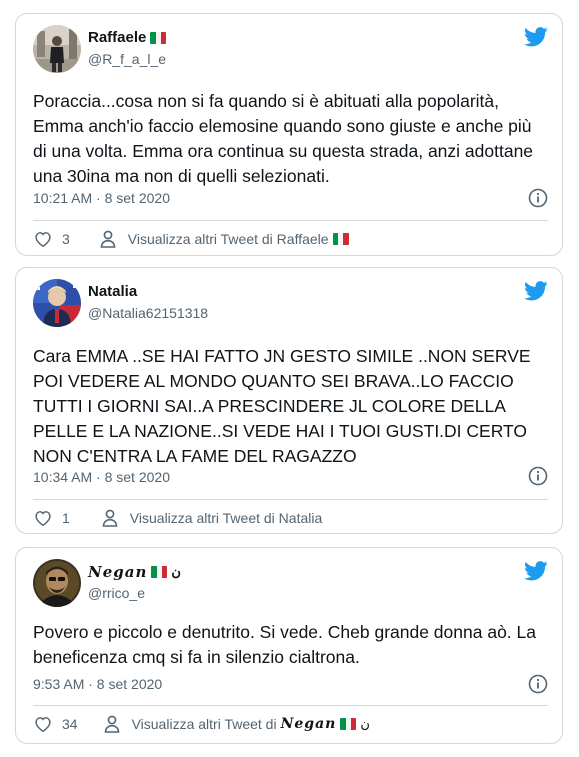  I want to click on view-more-tweets-name: 𝑵𝒆𝒈𝒂𝒏, so click(308, 724).